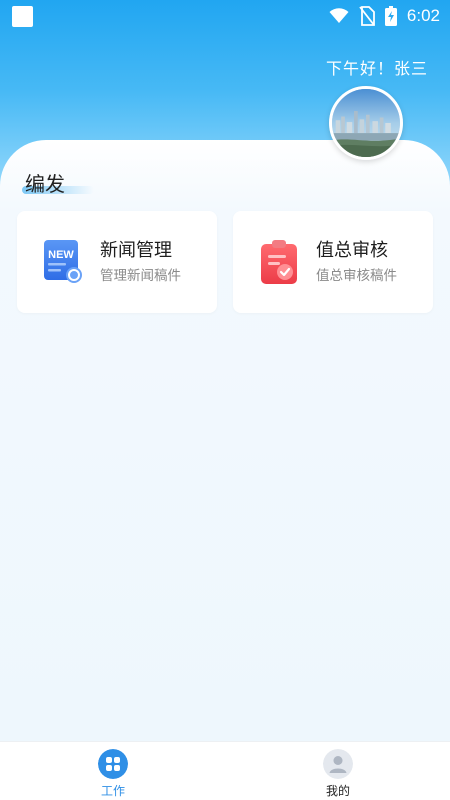 This screenshot has height=800, width=450. Describe the element at coordinates (63, 261) in the screenshot. I see `news-badge-icon: NEW` at that location.